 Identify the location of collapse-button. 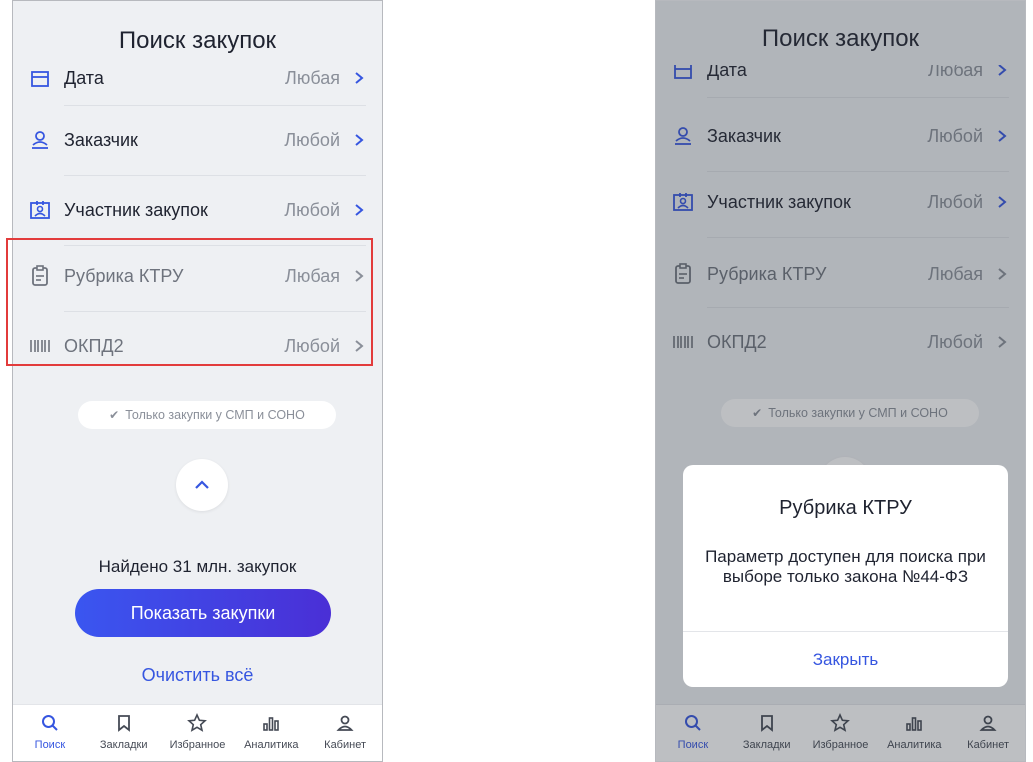
(202, 485).